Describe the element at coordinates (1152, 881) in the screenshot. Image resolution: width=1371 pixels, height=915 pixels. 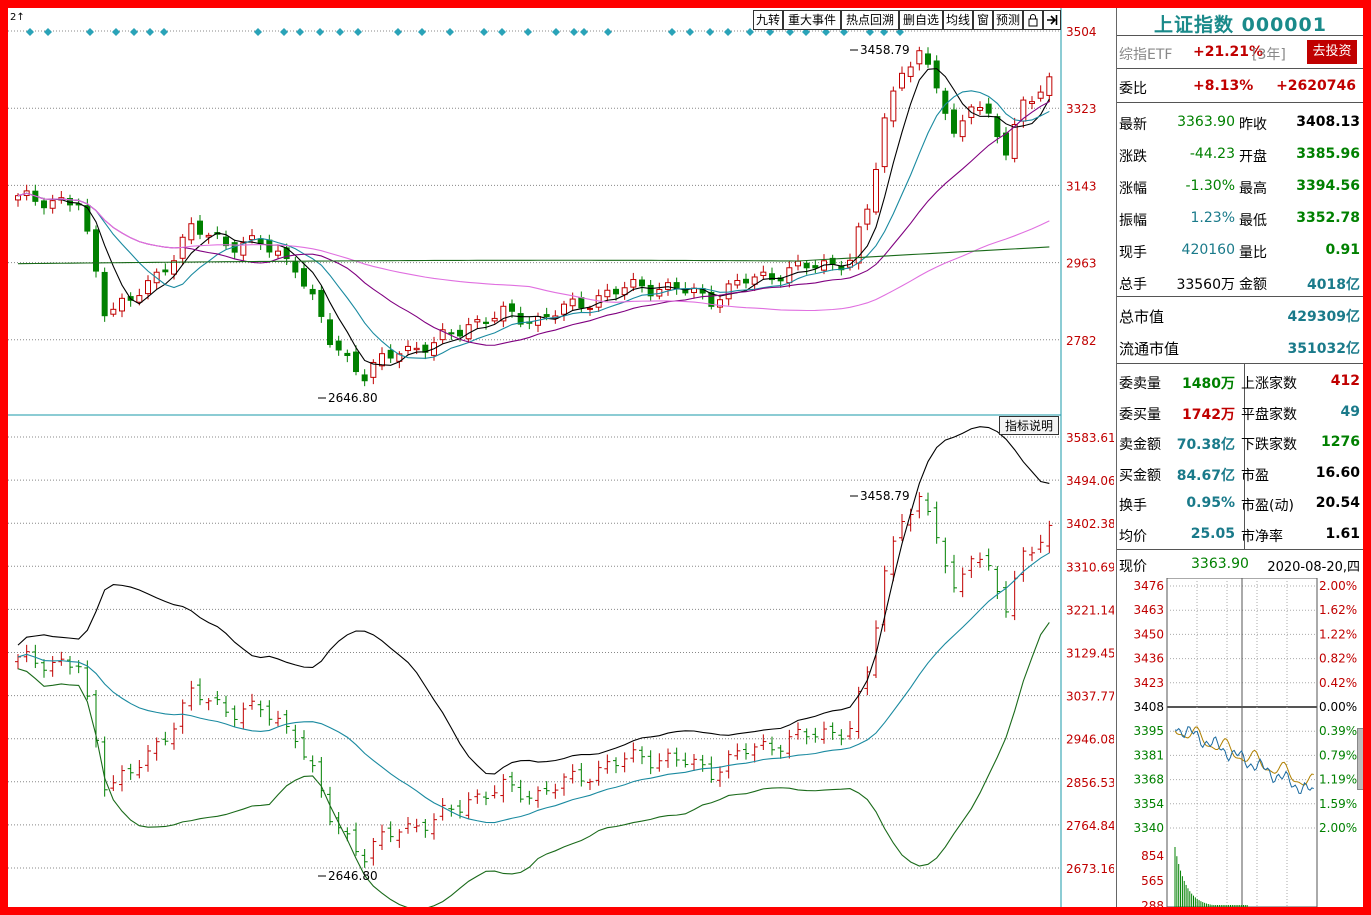
I see `mini-vol-tick: 565` at that location.